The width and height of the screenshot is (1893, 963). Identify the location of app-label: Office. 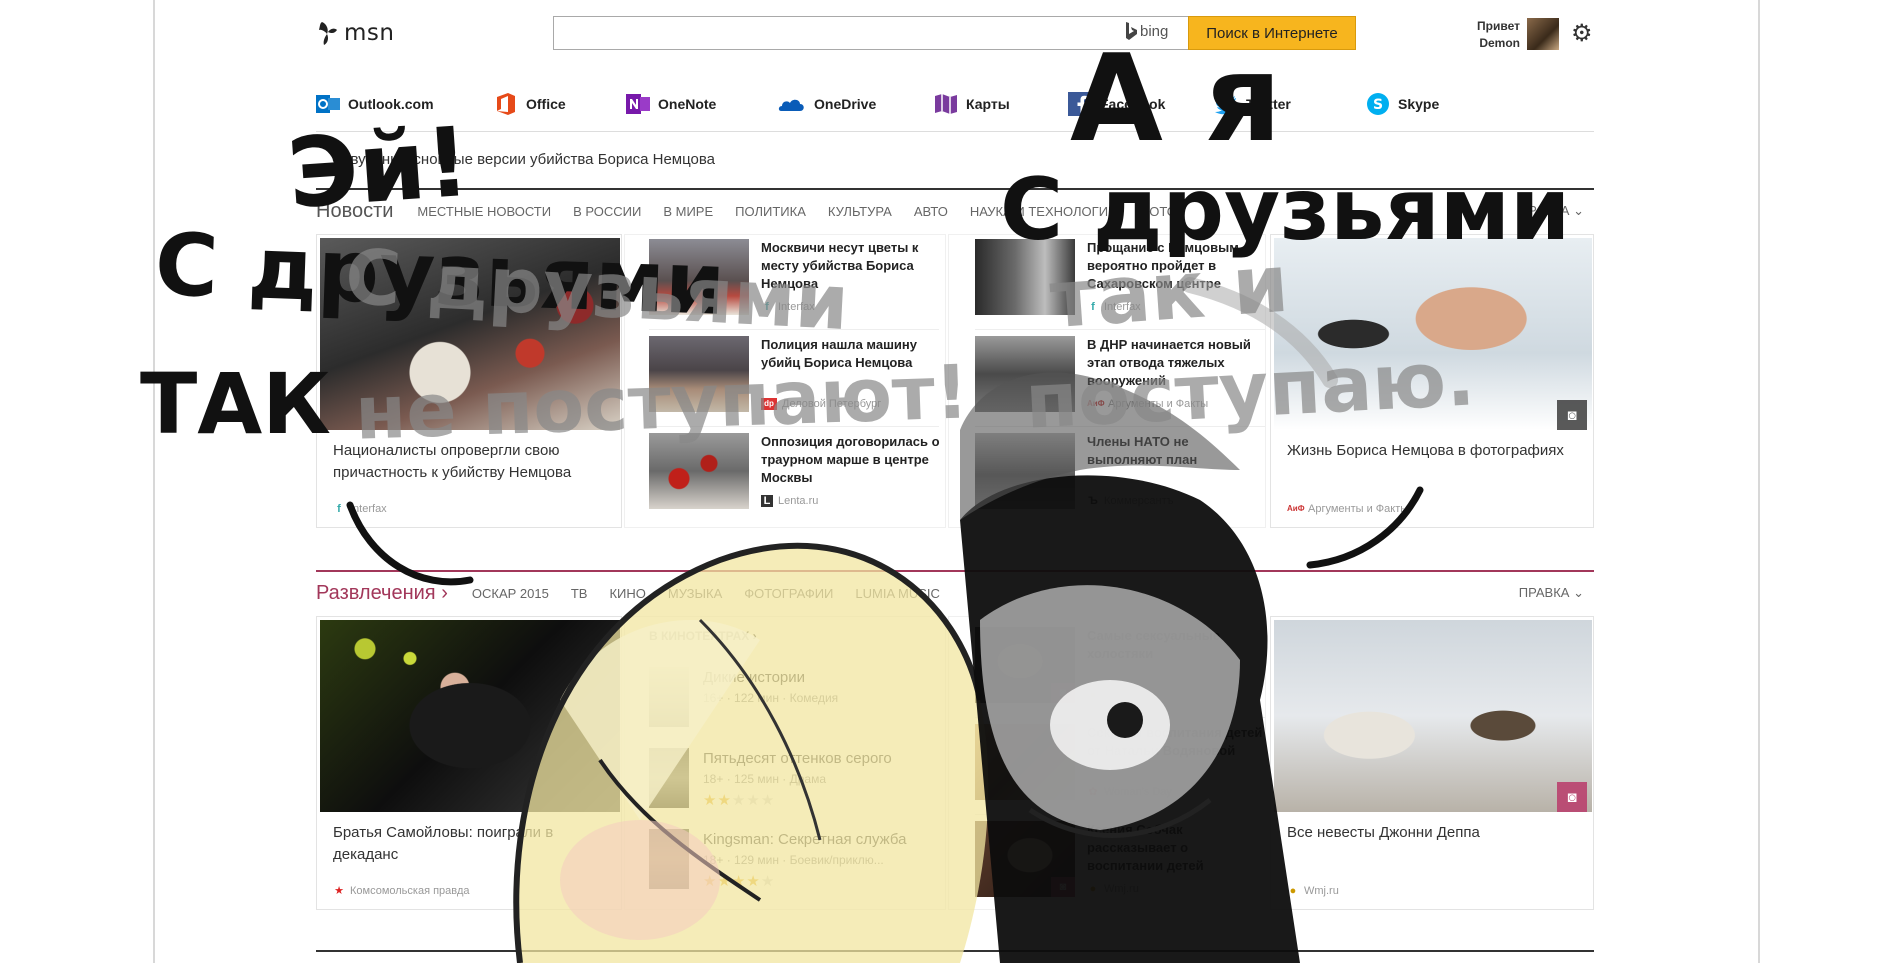
(546, 104).